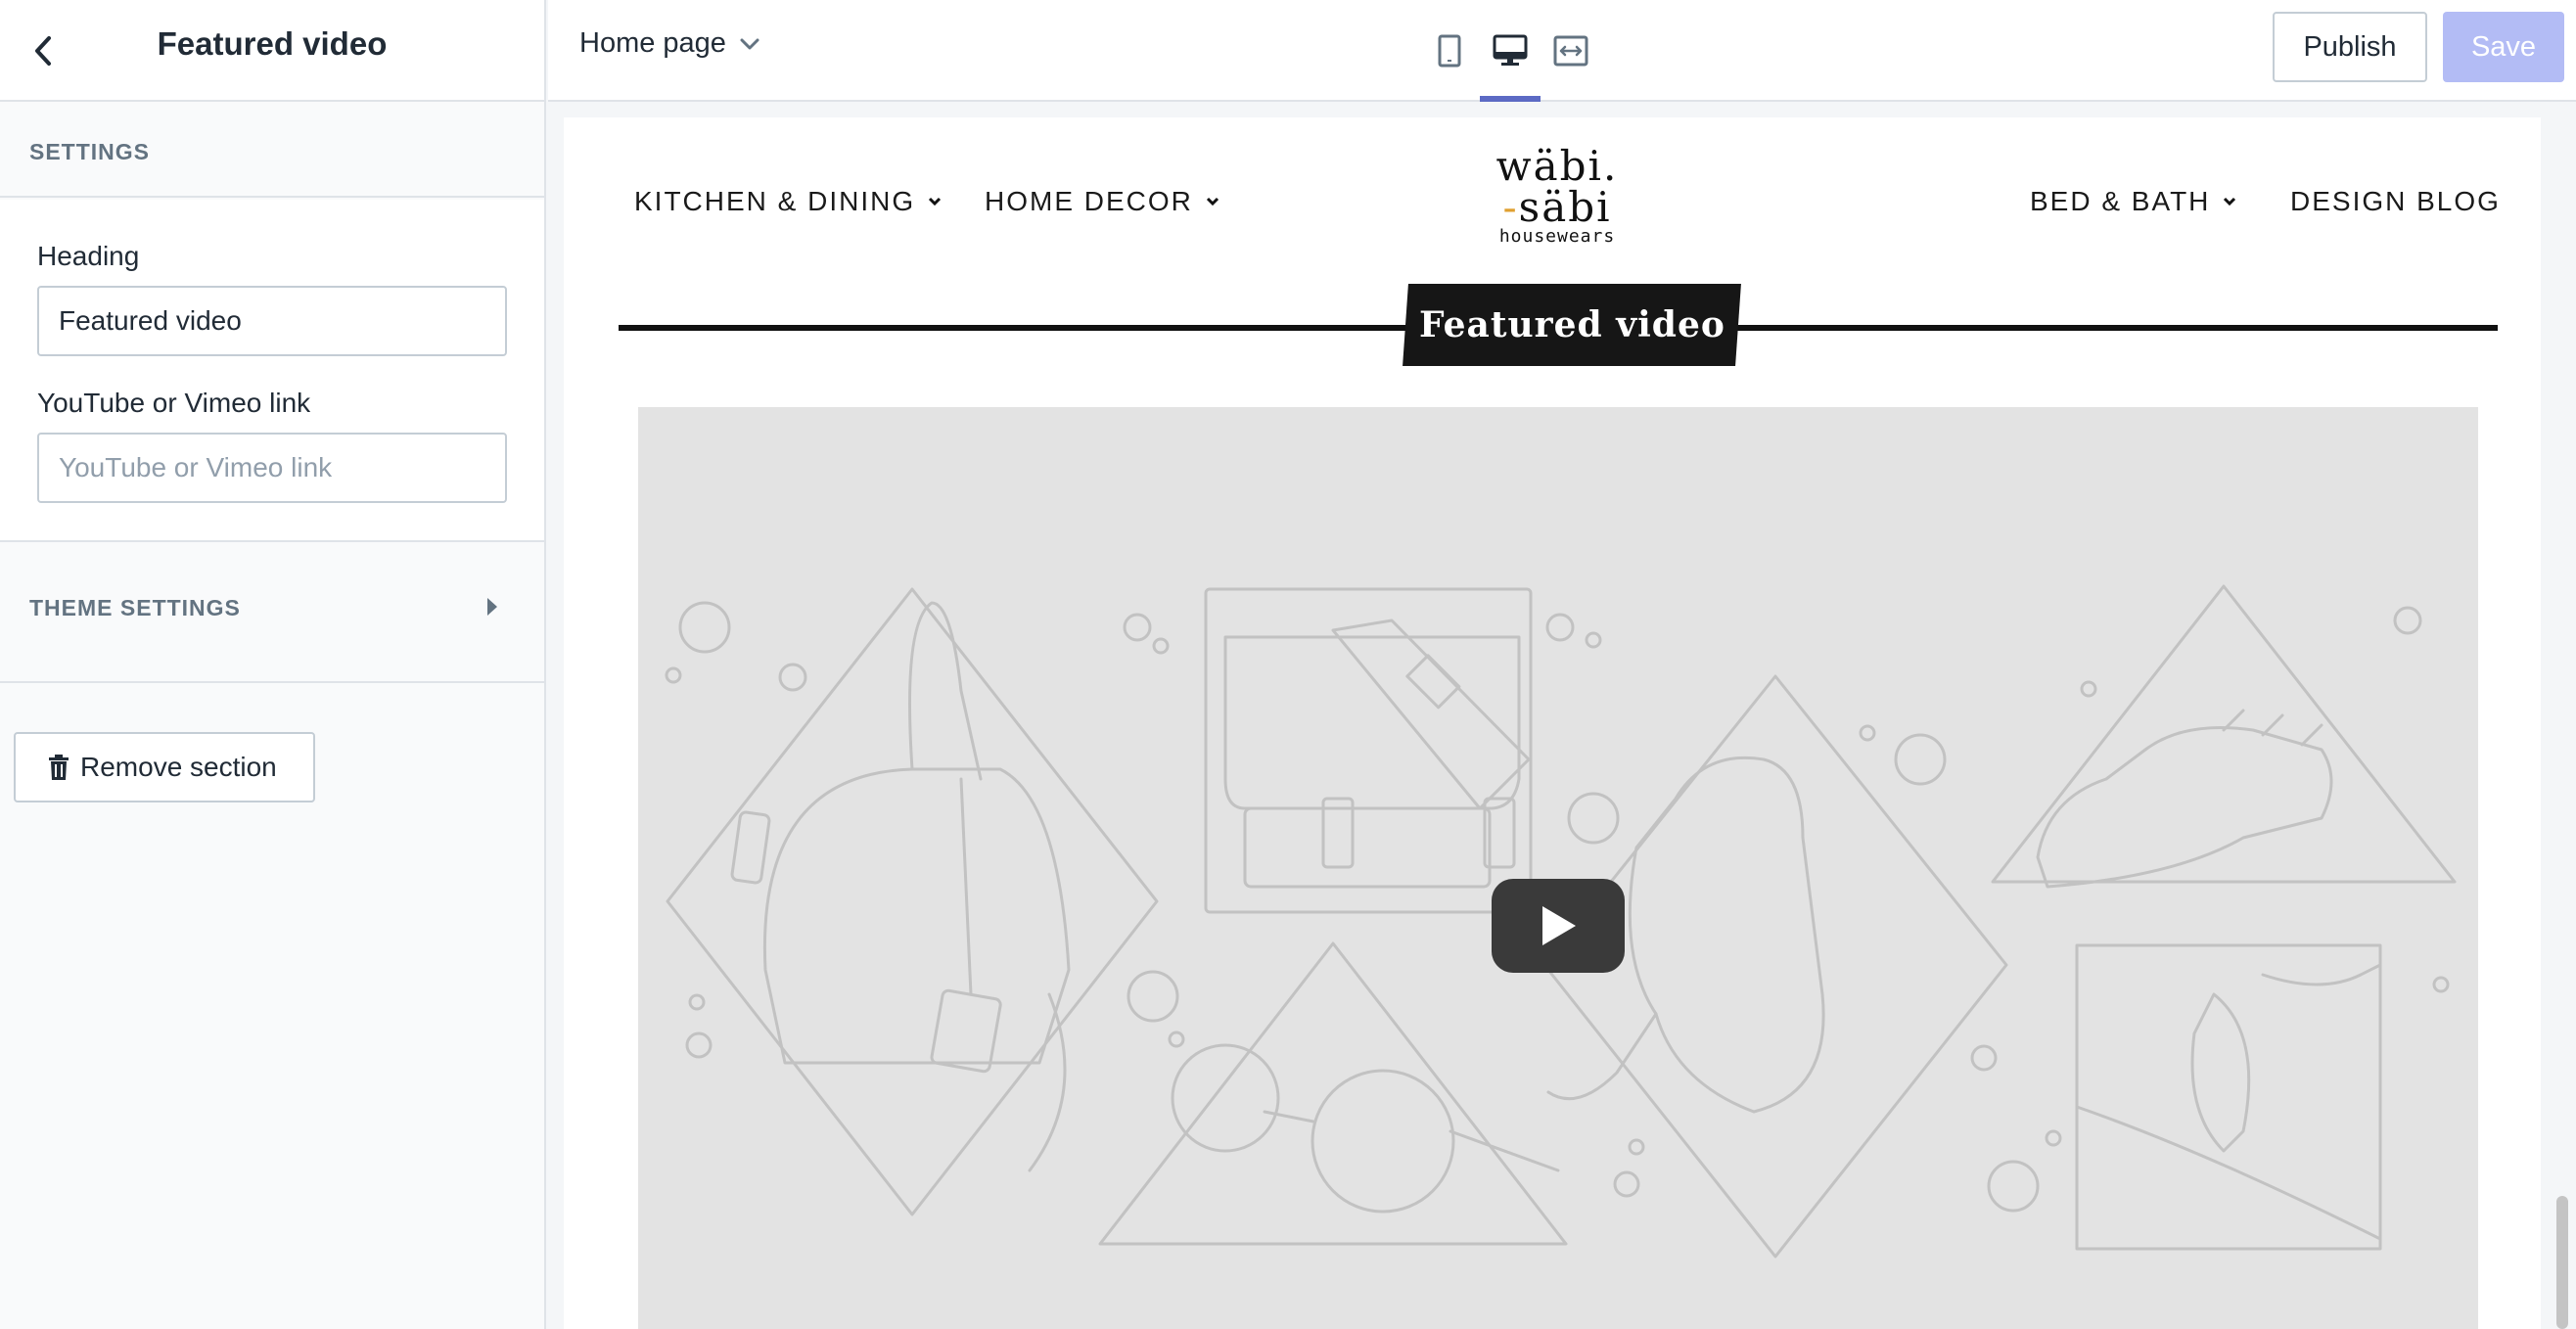 The image size is (2576, 1329). I want to click on page-selector: Home page, so click(671, 43).